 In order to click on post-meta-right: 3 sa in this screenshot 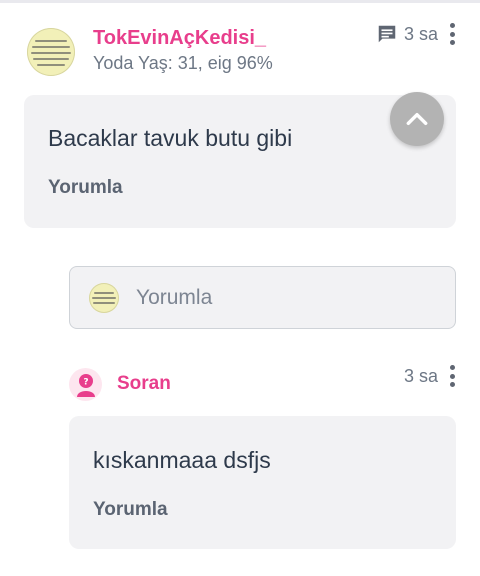, I will do `click(416, 34)`.